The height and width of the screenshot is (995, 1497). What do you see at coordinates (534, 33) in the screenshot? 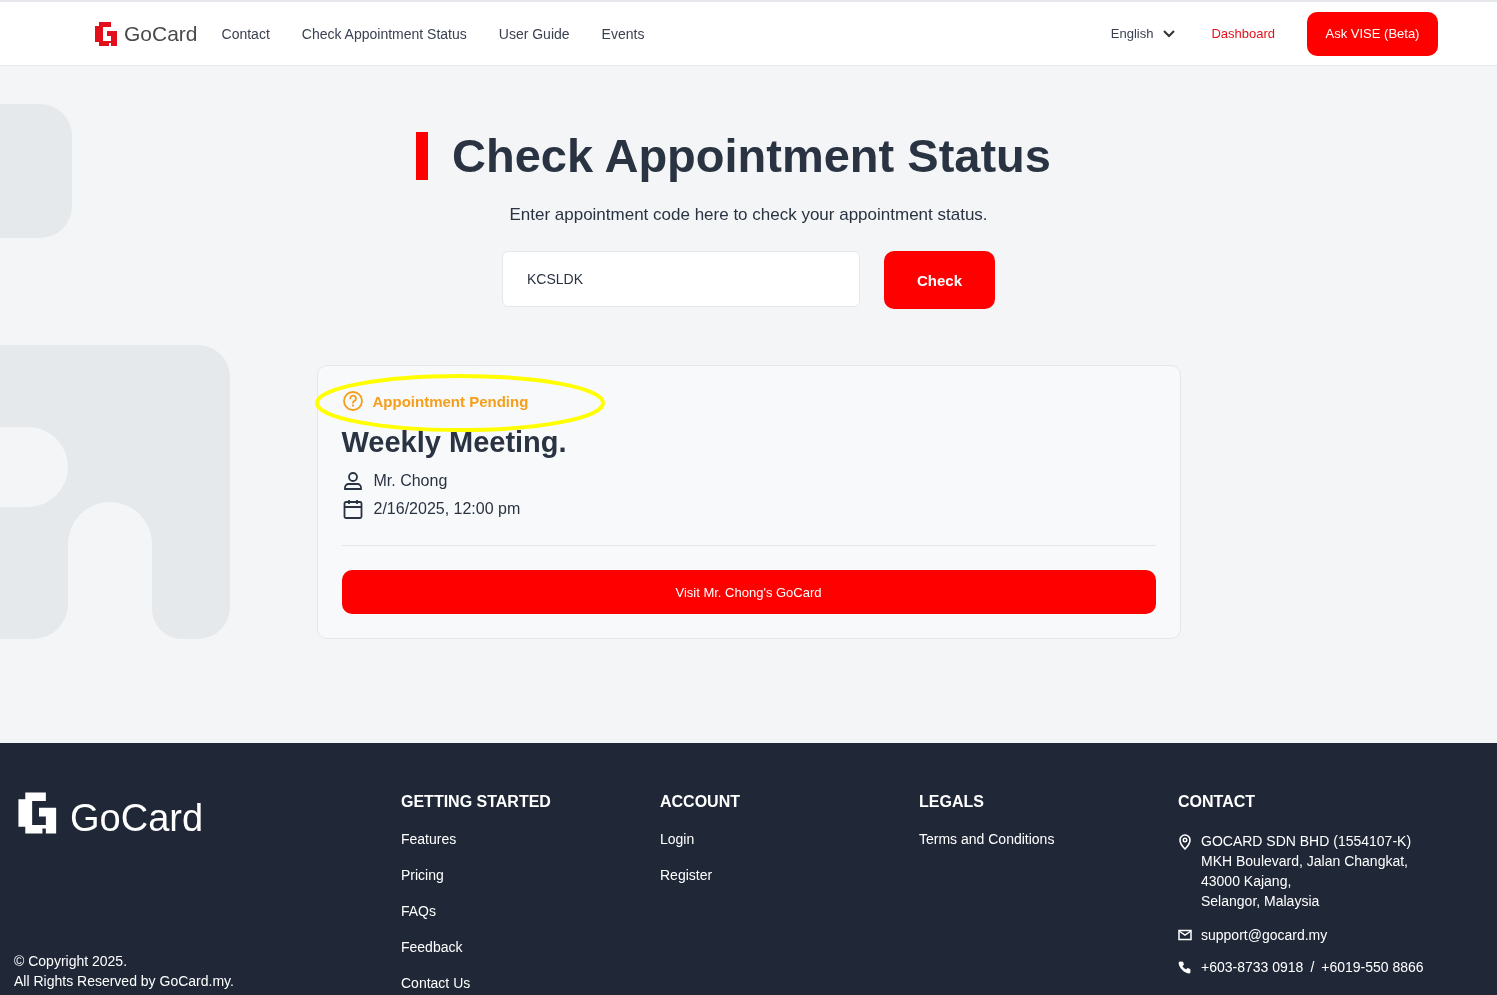
I see `nav-link: User Guide` at bounding box center [534, 33].